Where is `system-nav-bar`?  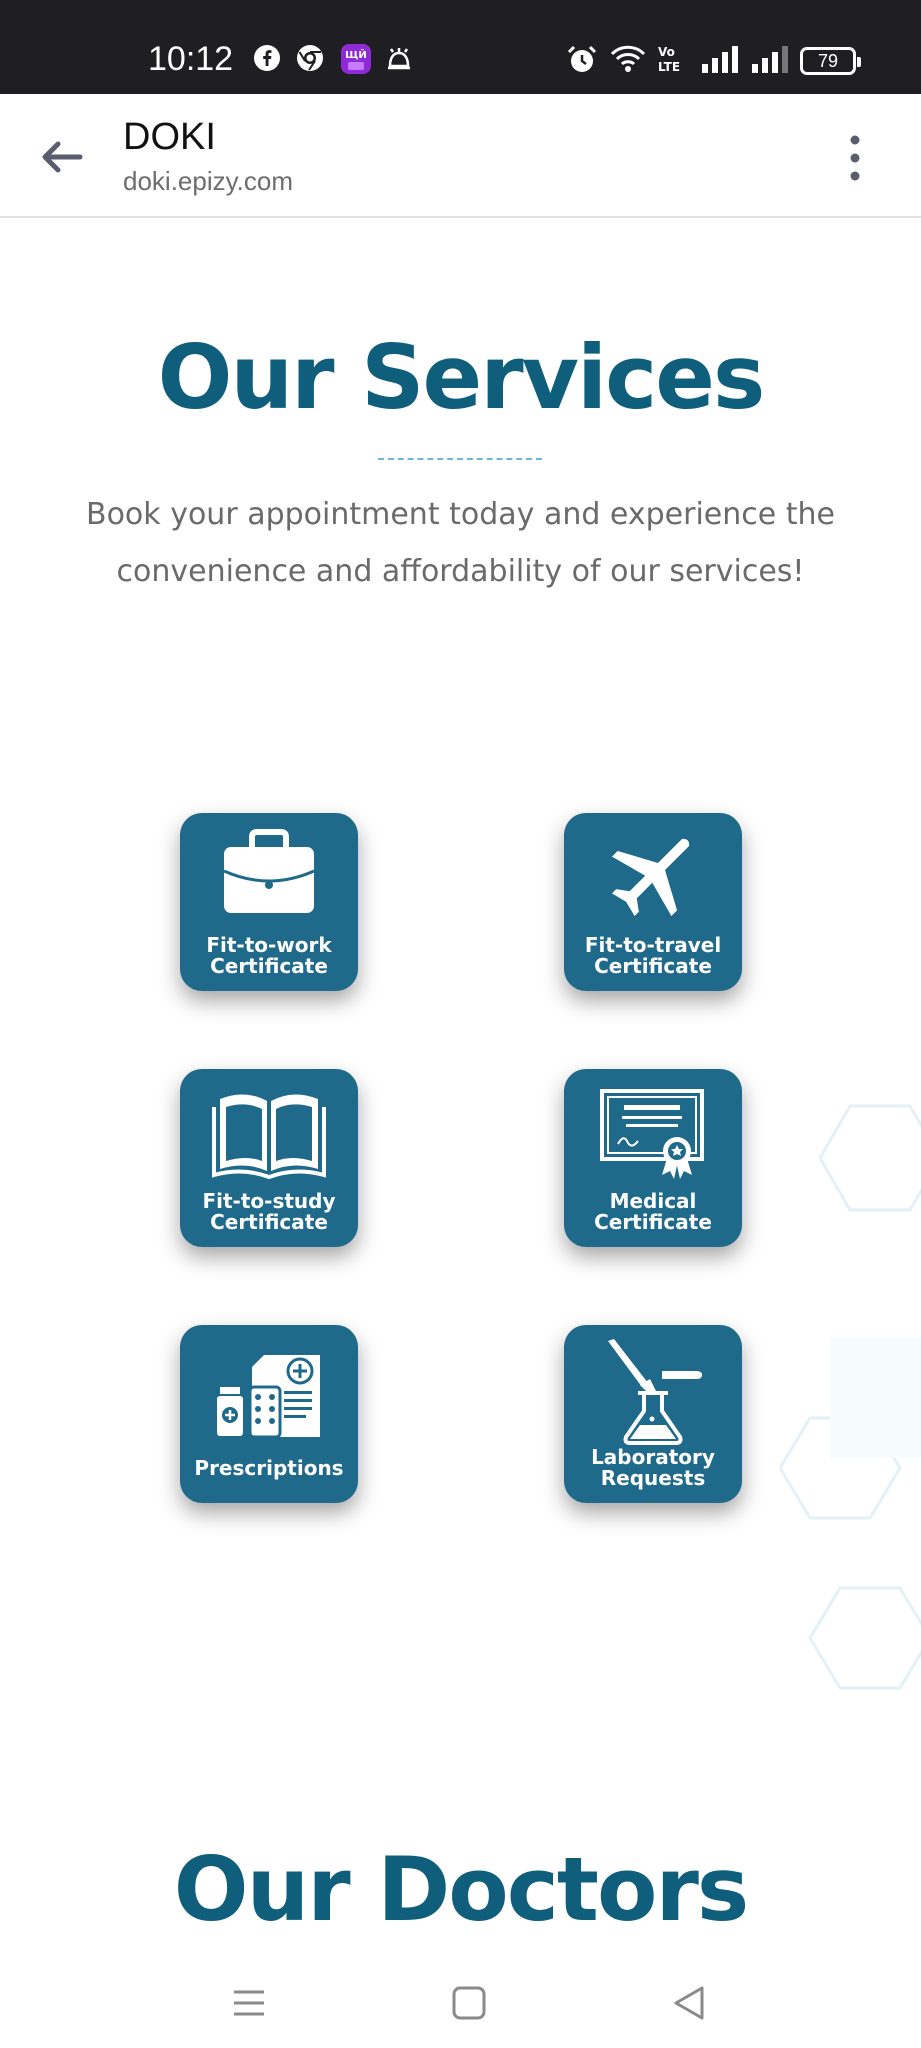 system-nav-bar is located at coordinates (460, 2003).